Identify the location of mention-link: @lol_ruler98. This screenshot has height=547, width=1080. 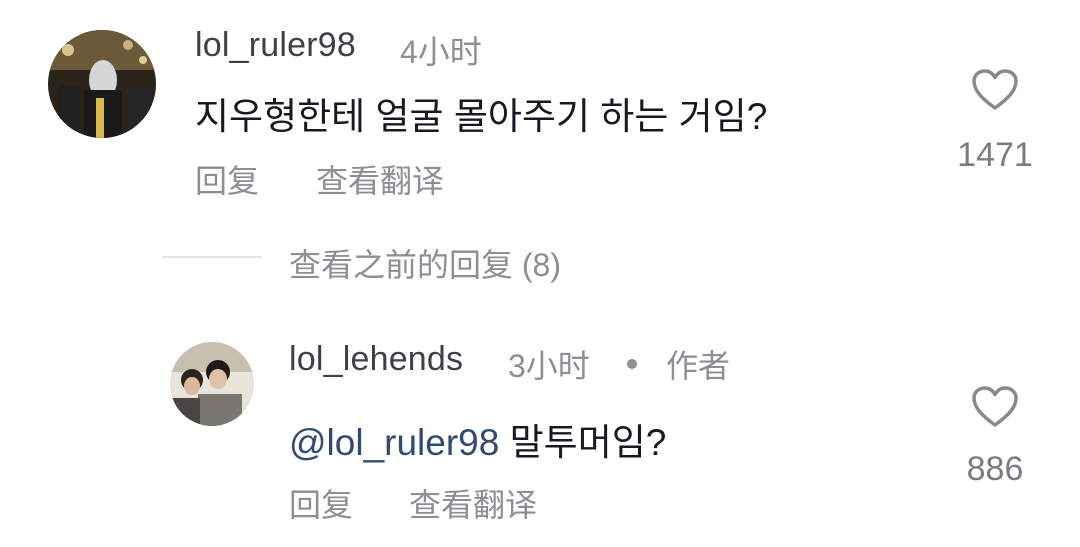
(394, 442).